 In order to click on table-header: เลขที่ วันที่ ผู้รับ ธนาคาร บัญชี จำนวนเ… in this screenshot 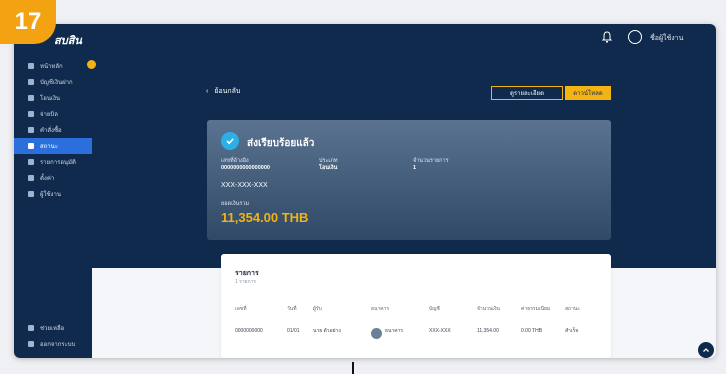, I will do `click(418, 309)`.